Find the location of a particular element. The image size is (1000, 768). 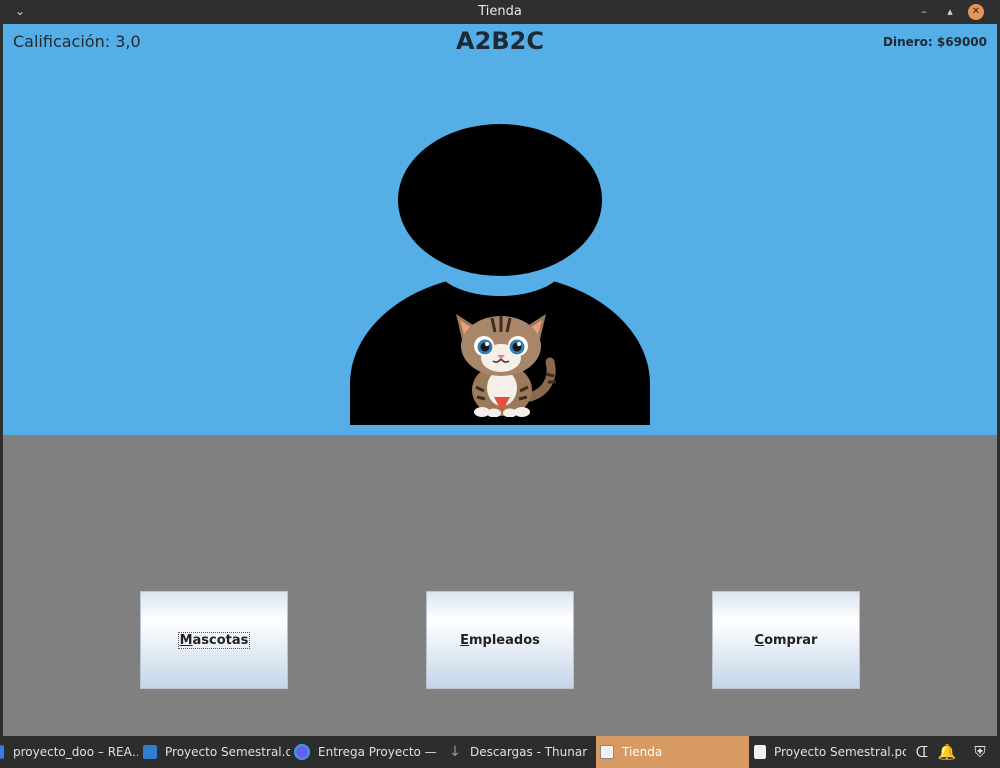

comprar-button-label: Comprar is located at coordinates (786, 640).